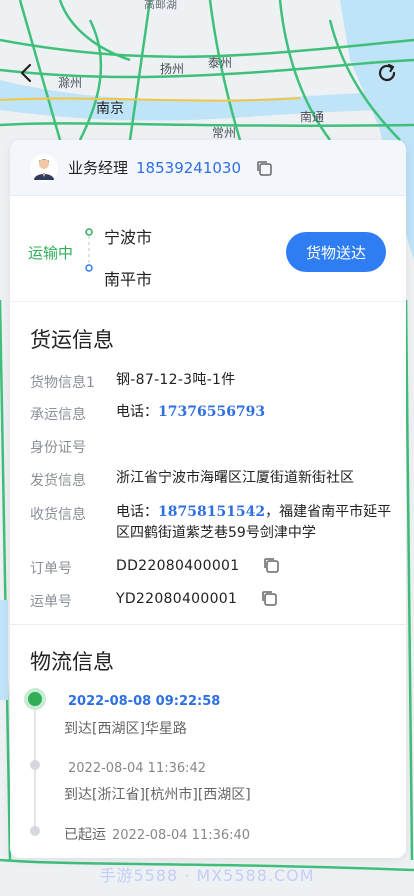 The height and width of the screenshot is (896, 414). Describe the element at coordinates (98, 168) in the screenshot. I see `manager-label: 业务经理` at that location.